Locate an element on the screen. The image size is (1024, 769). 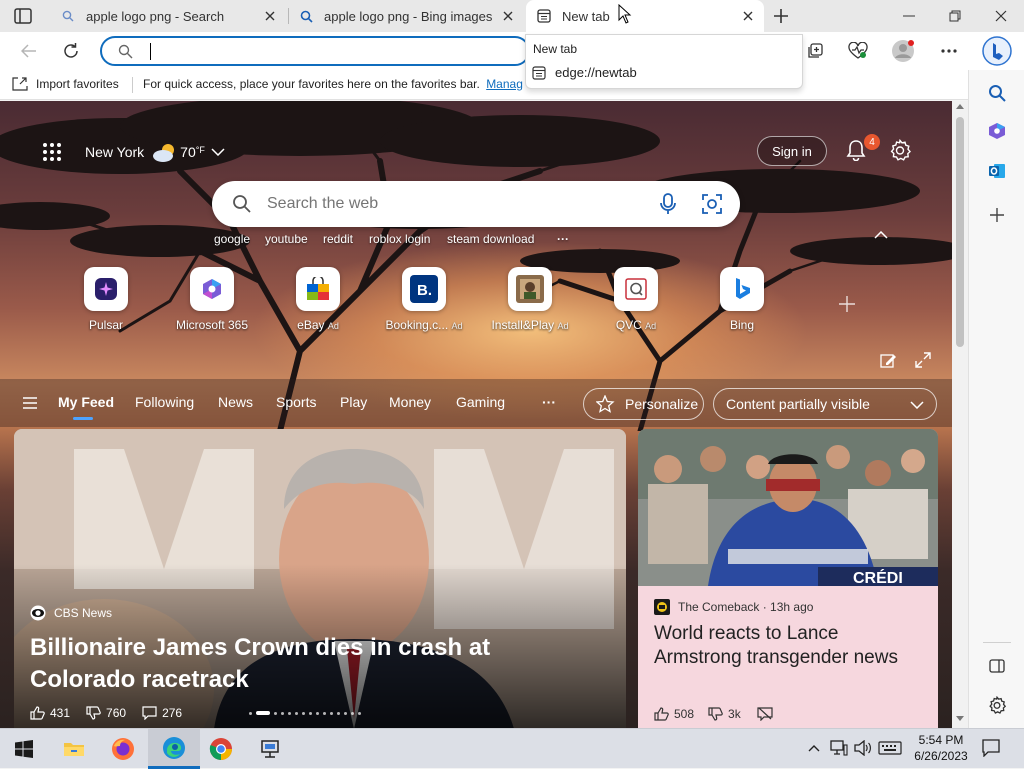
chrome-icon is located at coordinates (221, 749).